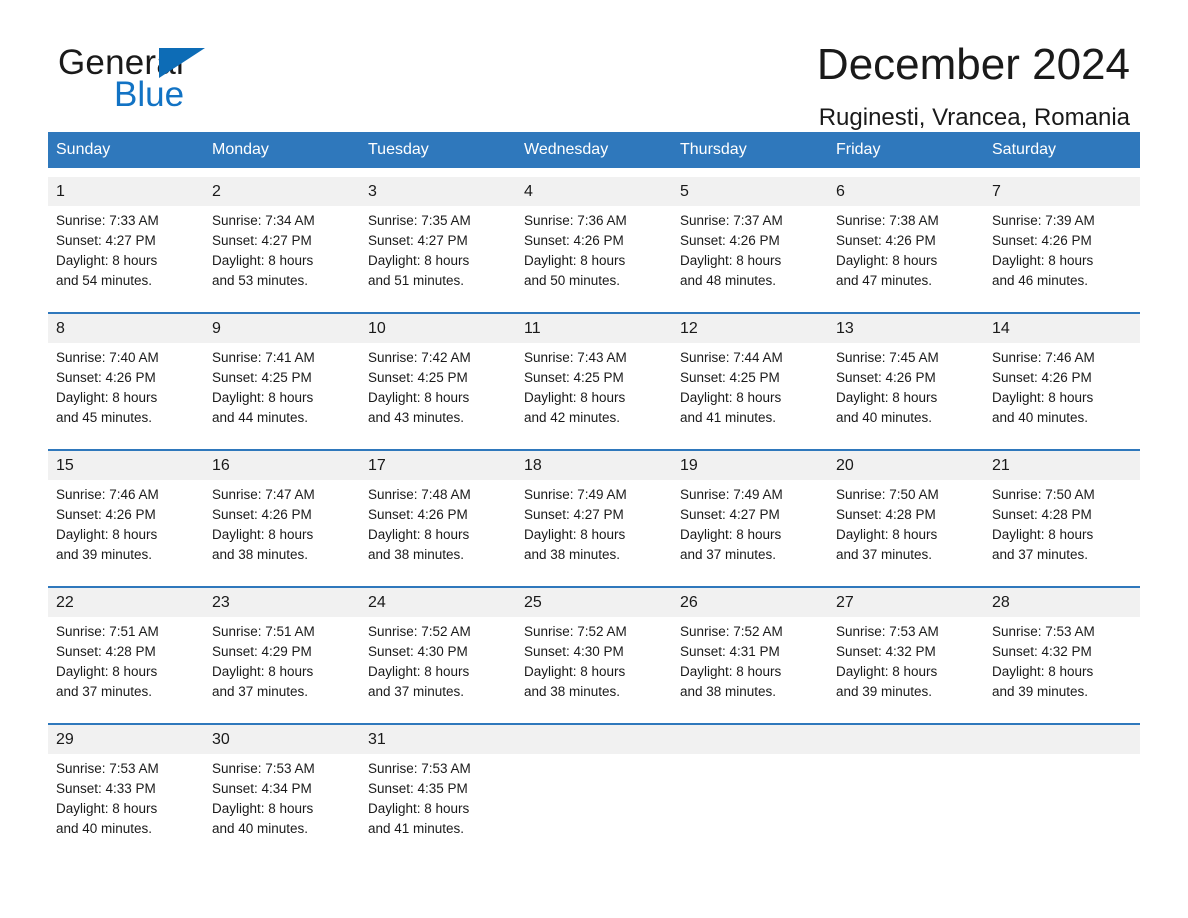 This screenshot has height=918, width=1188. I want to click on day-number: 30, so click(282, 739).